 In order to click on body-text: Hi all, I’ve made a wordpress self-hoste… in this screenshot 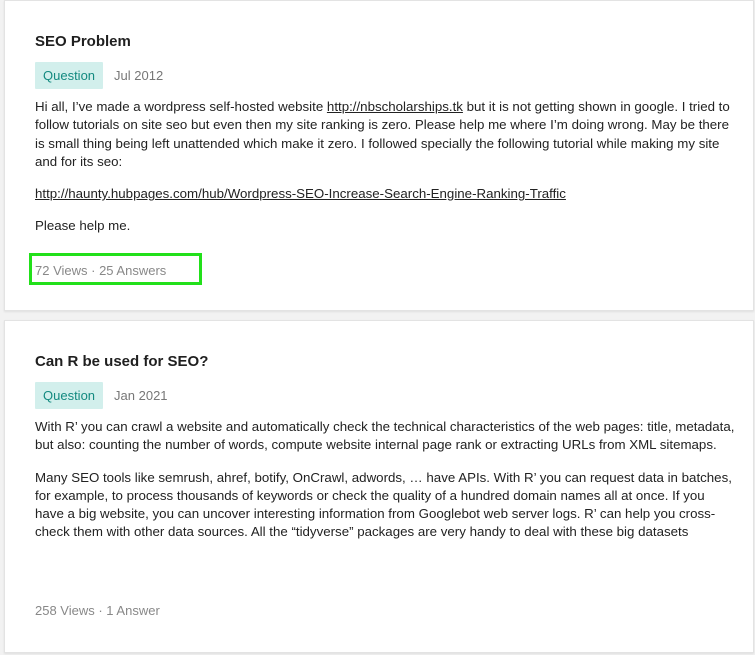, I will do `click(181, 106)`.